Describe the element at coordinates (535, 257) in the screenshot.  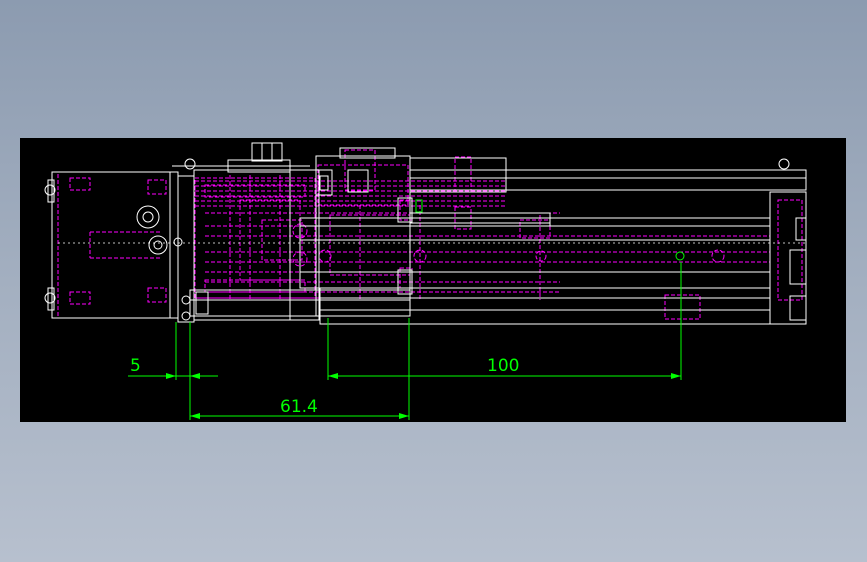
I see `lead-screw-tube` at that location.